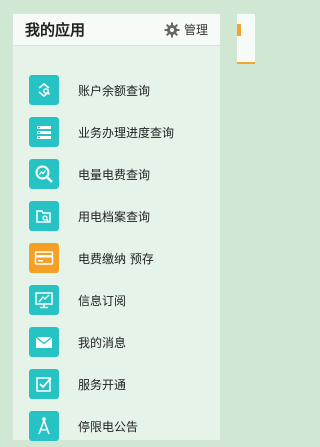 The height and width of the screenshot is (447, 320). Describe the element at coordinates (44, 342) in the screenshot. I see `mail-icon` at that location.